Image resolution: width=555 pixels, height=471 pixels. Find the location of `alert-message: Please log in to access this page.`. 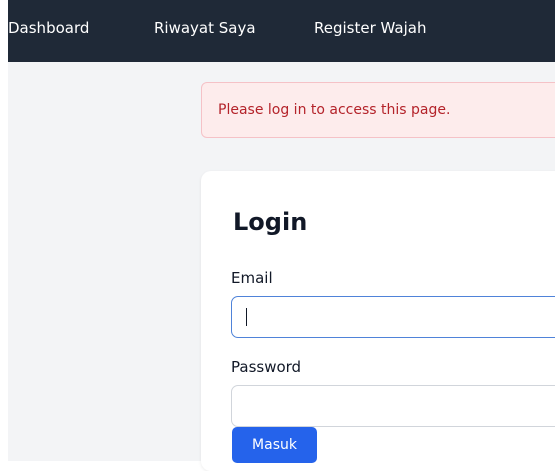

alert-message: Please log in to access this page. is located at coordinates (334, 110).